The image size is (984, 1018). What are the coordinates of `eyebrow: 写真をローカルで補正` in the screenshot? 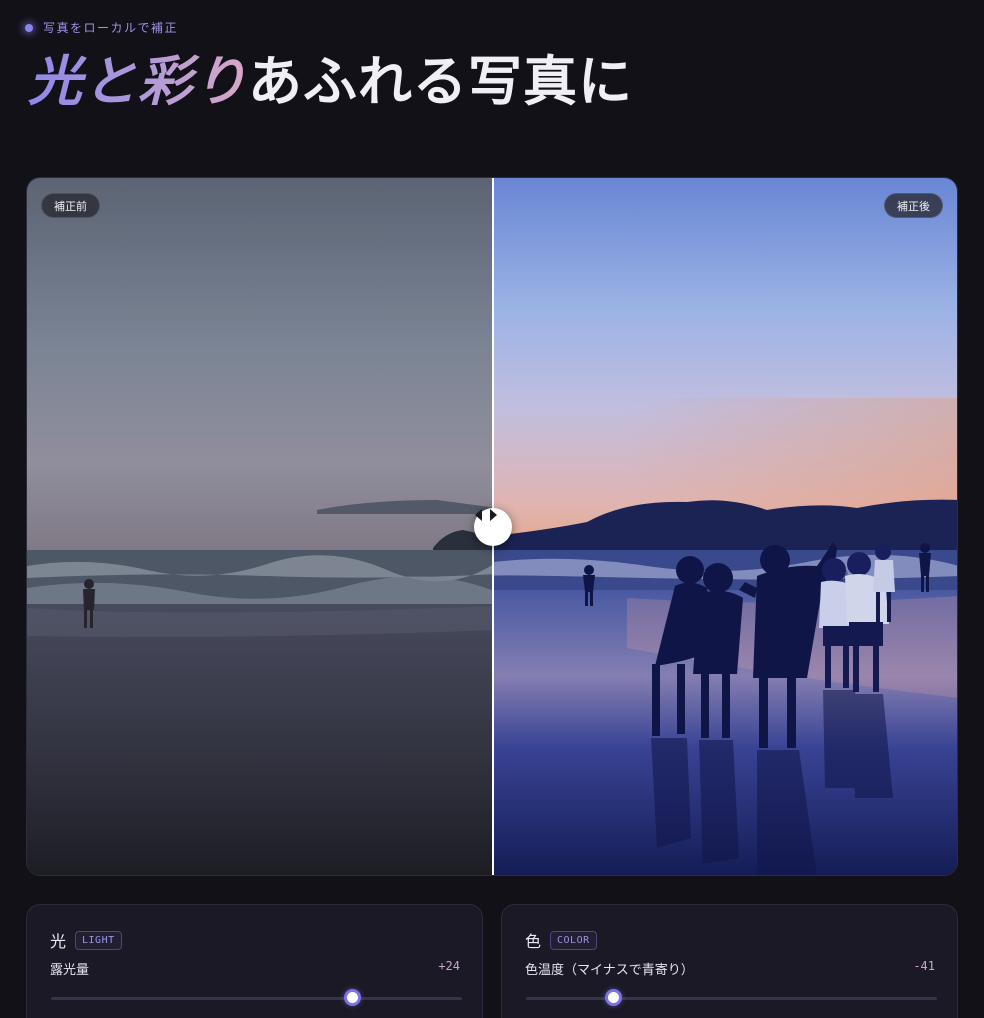 It's located at (101, 27).